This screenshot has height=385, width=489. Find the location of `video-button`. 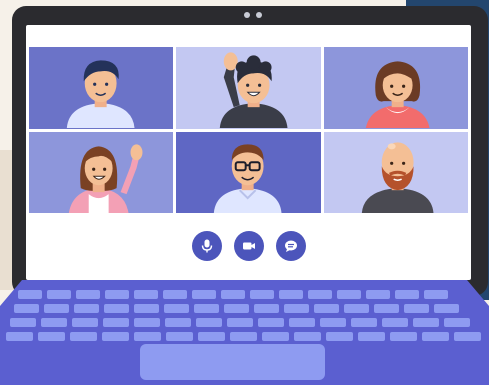

video-button is located at coordinates (248, 246).